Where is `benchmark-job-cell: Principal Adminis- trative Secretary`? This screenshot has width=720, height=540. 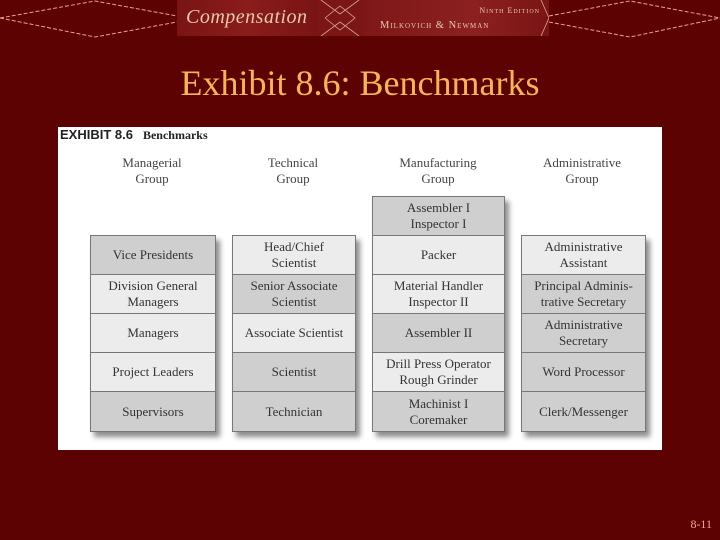 benchmark-job-cell: Principal Adminis- trative Secretary is located at coordinates (583, 294).